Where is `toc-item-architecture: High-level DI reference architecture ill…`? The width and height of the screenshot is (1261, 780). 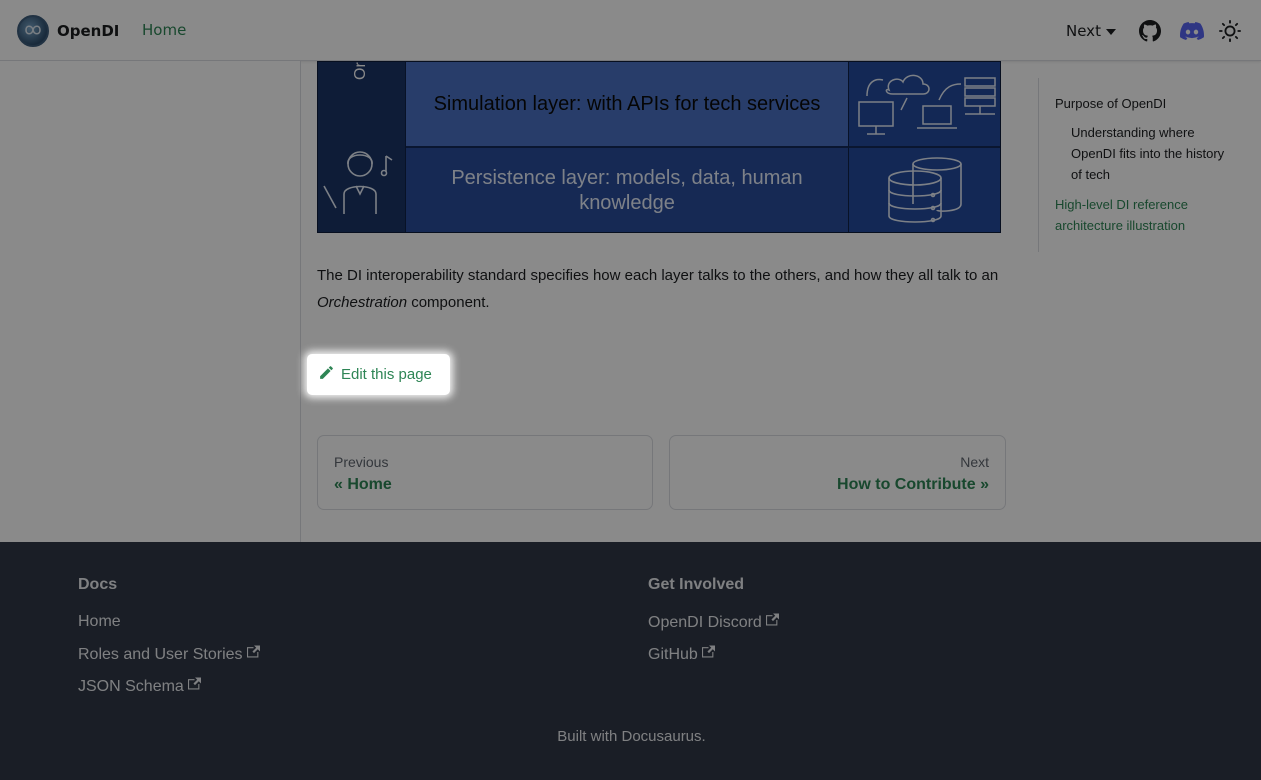 toc-item-architecture: High-level DI reference architecture ill… is located at coordinates (1135, 215).